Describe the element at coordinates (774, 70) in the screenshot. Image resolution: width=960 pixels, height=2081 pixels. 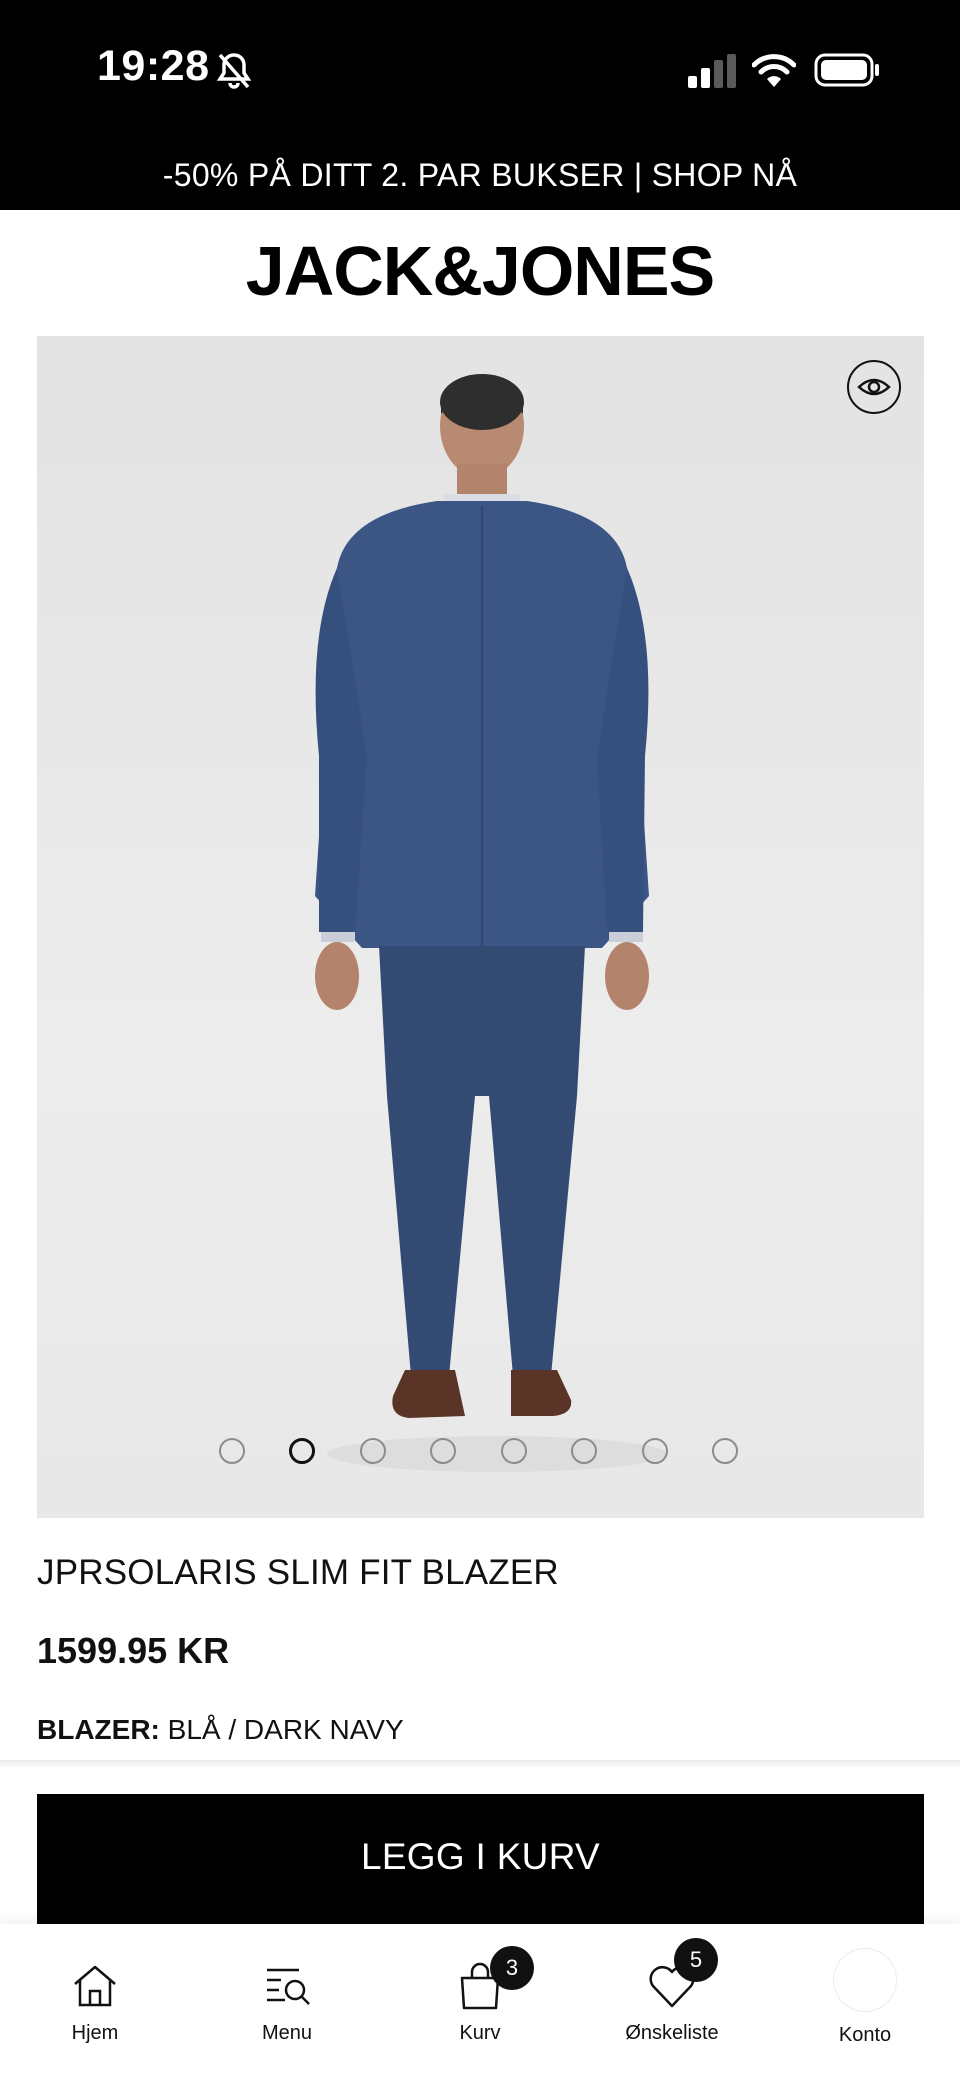
I see `wifi-icon` at that location.